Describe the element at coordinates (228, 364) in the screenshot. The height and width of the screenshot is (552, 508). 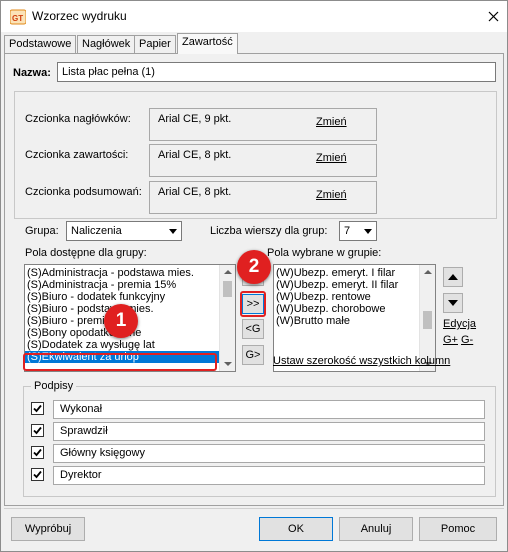
I see `scroll-down-icon` at that location.